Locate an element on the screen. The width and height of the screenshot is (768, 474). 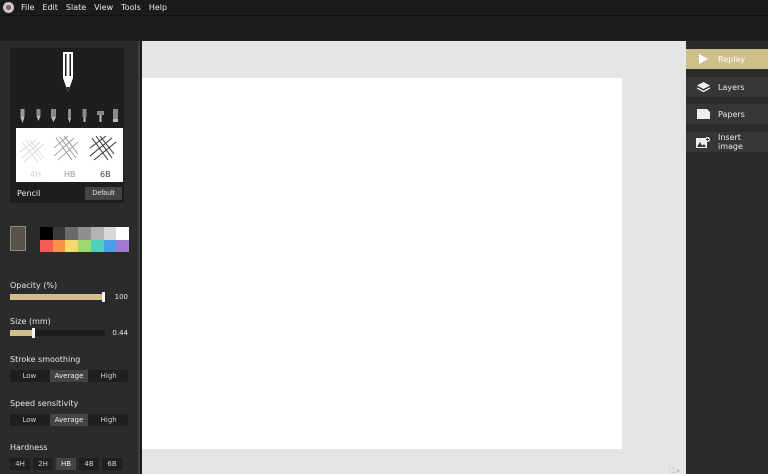
hardness-selector: 4H 2H HB 4B 6B is located at coordinates (69, 464).